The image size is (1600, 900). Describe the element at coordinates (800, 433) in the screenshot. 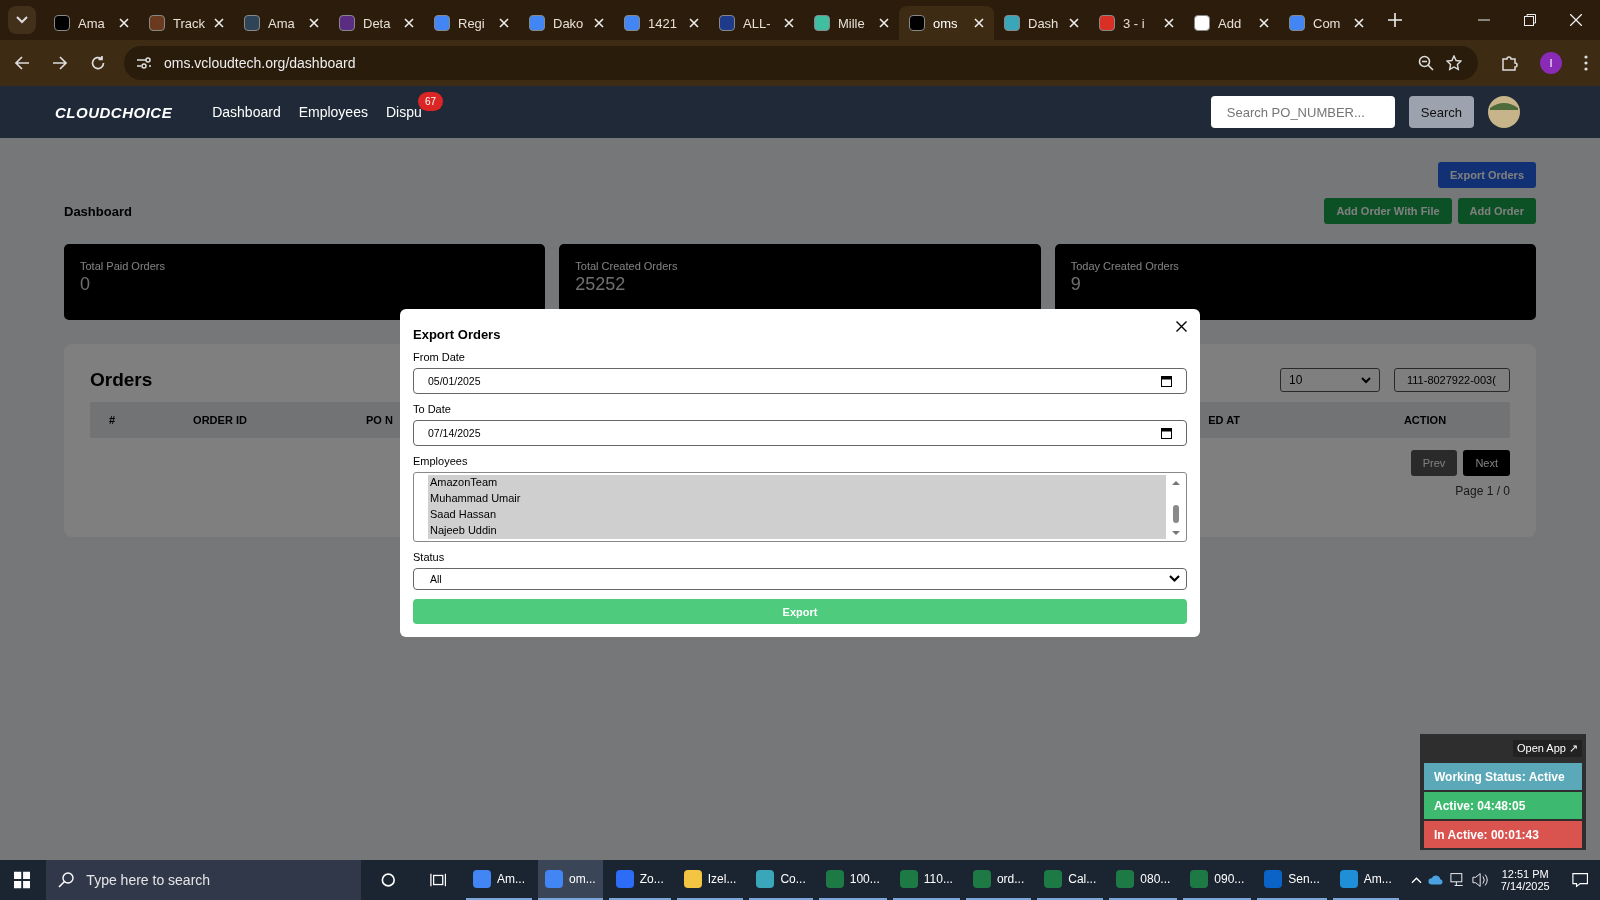

I see `to-date-field: 07/14/2025` at that location.